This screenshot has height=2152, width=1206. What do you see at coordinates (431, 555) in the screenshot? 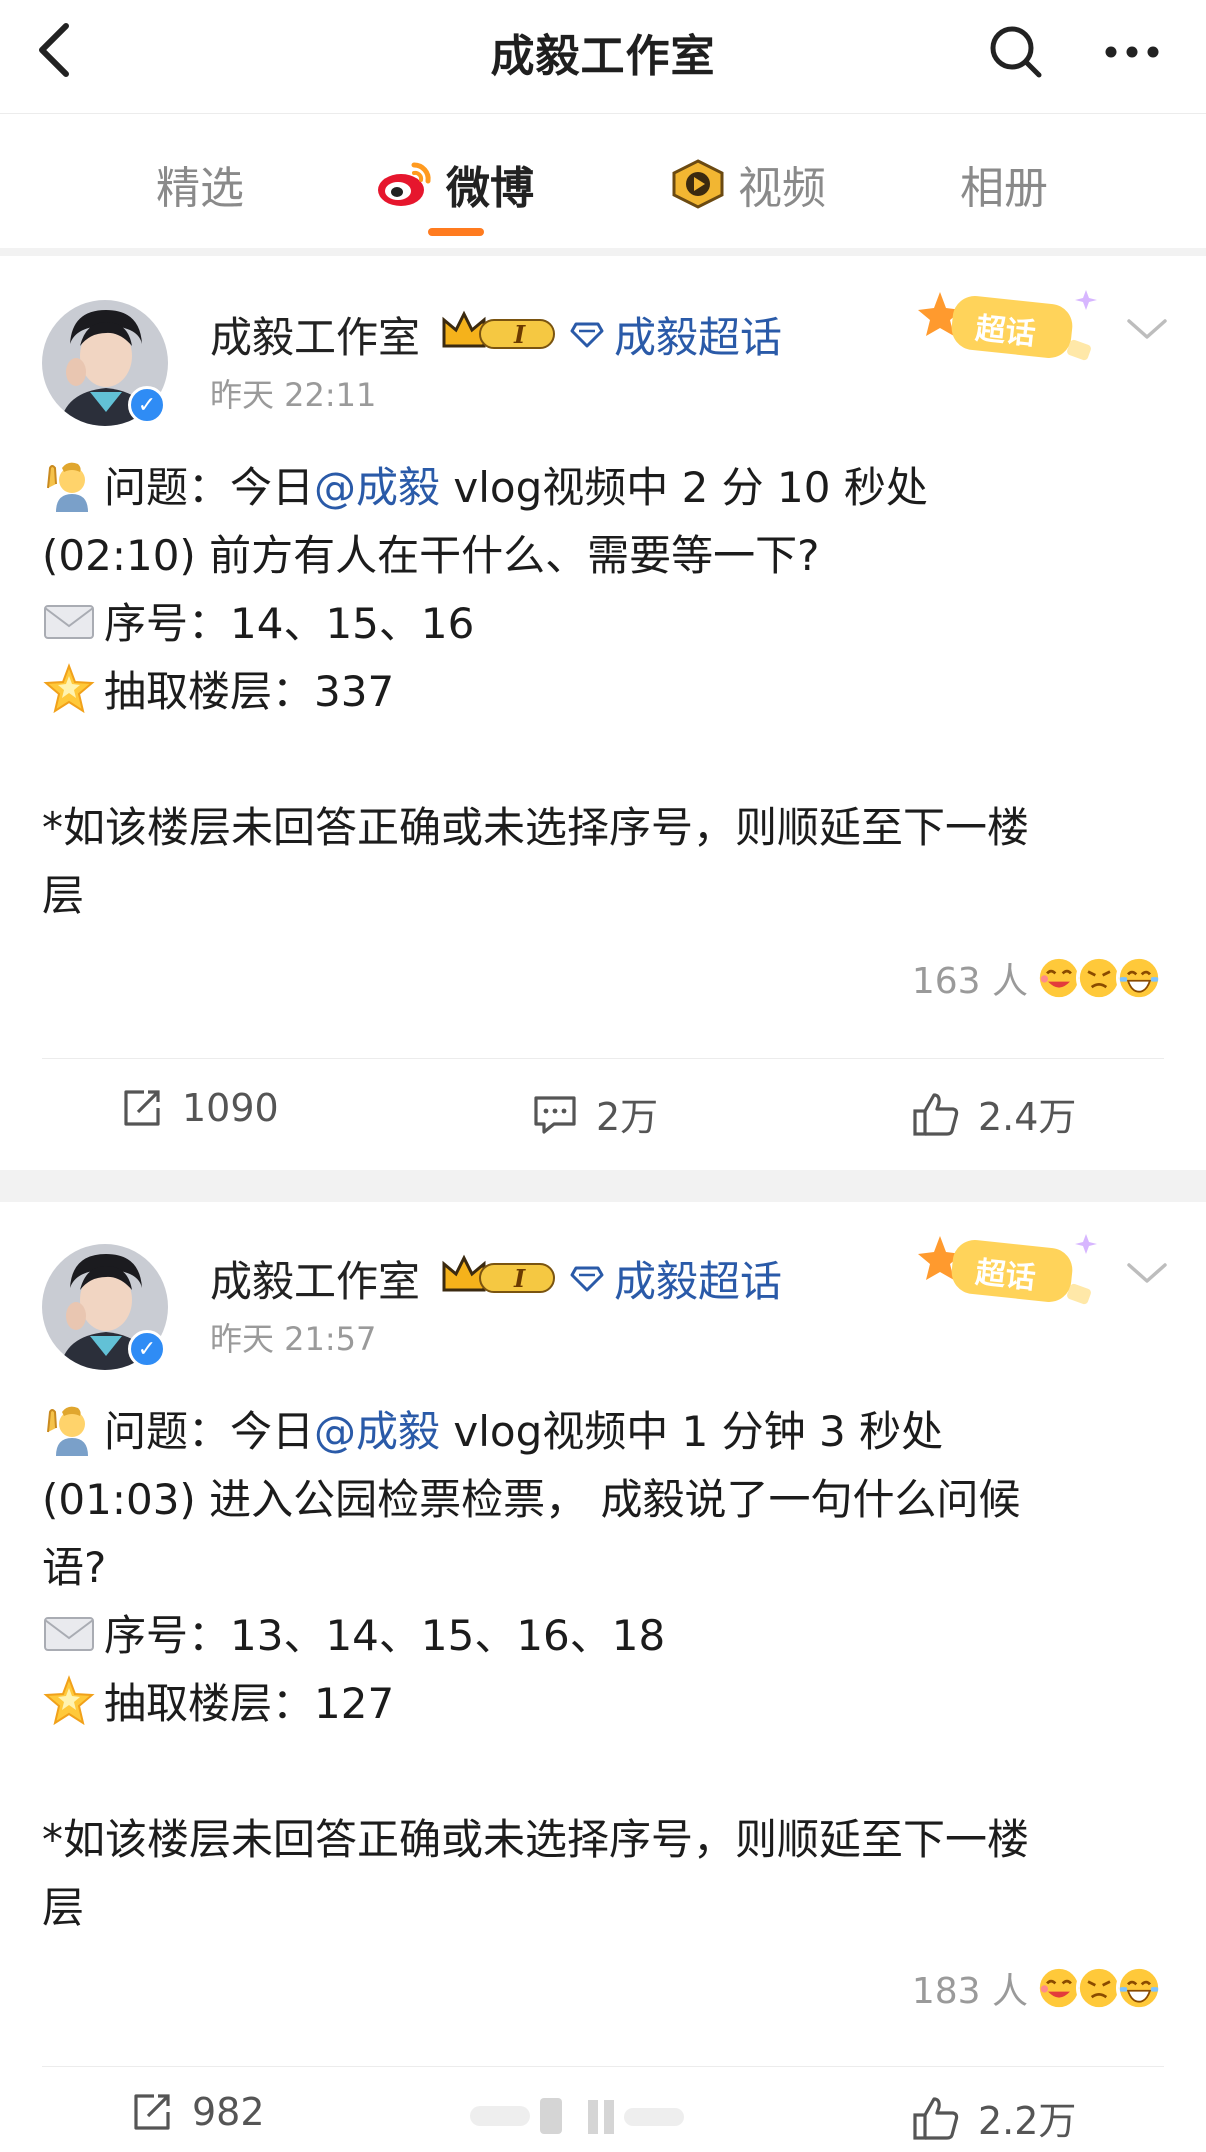
I see `content-line: (02:10) 前方有人在干什么、需要等一下?` at bounding box center [431, 555].